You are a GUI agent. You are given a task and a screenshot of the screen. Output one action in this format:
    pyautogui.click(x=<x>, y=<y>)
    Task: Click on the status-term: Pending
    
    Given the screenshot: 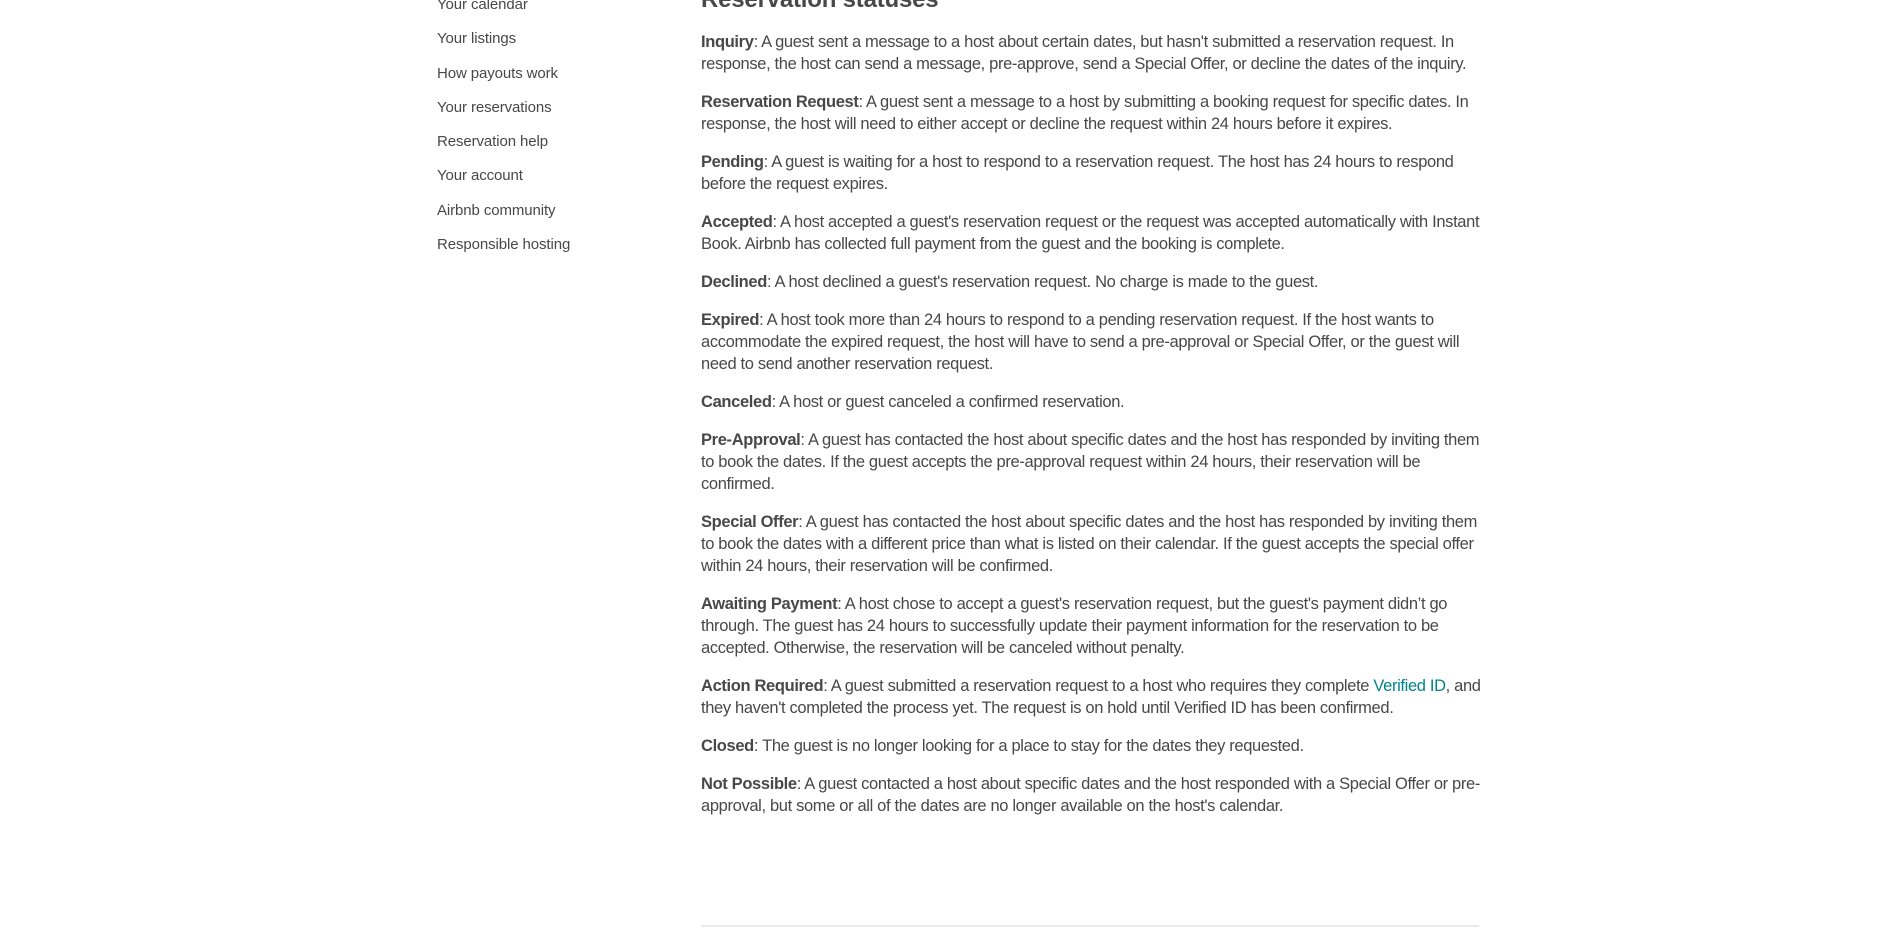 What is the action you would take?
    pyautogui.click(x=732, y=162)
    